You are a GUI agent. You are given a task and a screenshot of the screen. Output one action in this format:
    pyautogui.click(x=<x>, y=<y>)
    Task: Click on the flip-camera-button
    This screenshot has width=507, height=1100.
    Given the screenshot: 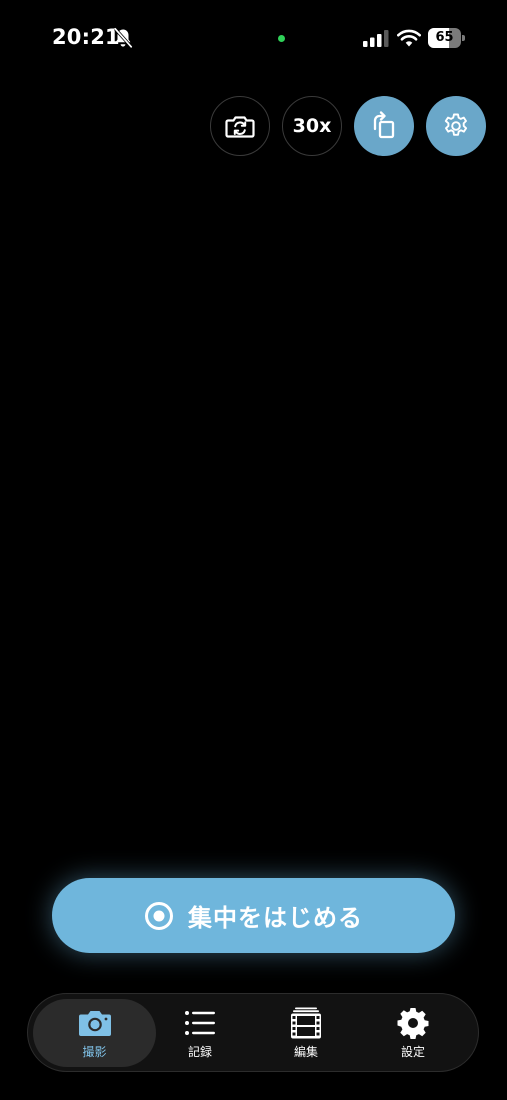 What is the action you would take?
    pyautogui.click(x=240, y=126)
    